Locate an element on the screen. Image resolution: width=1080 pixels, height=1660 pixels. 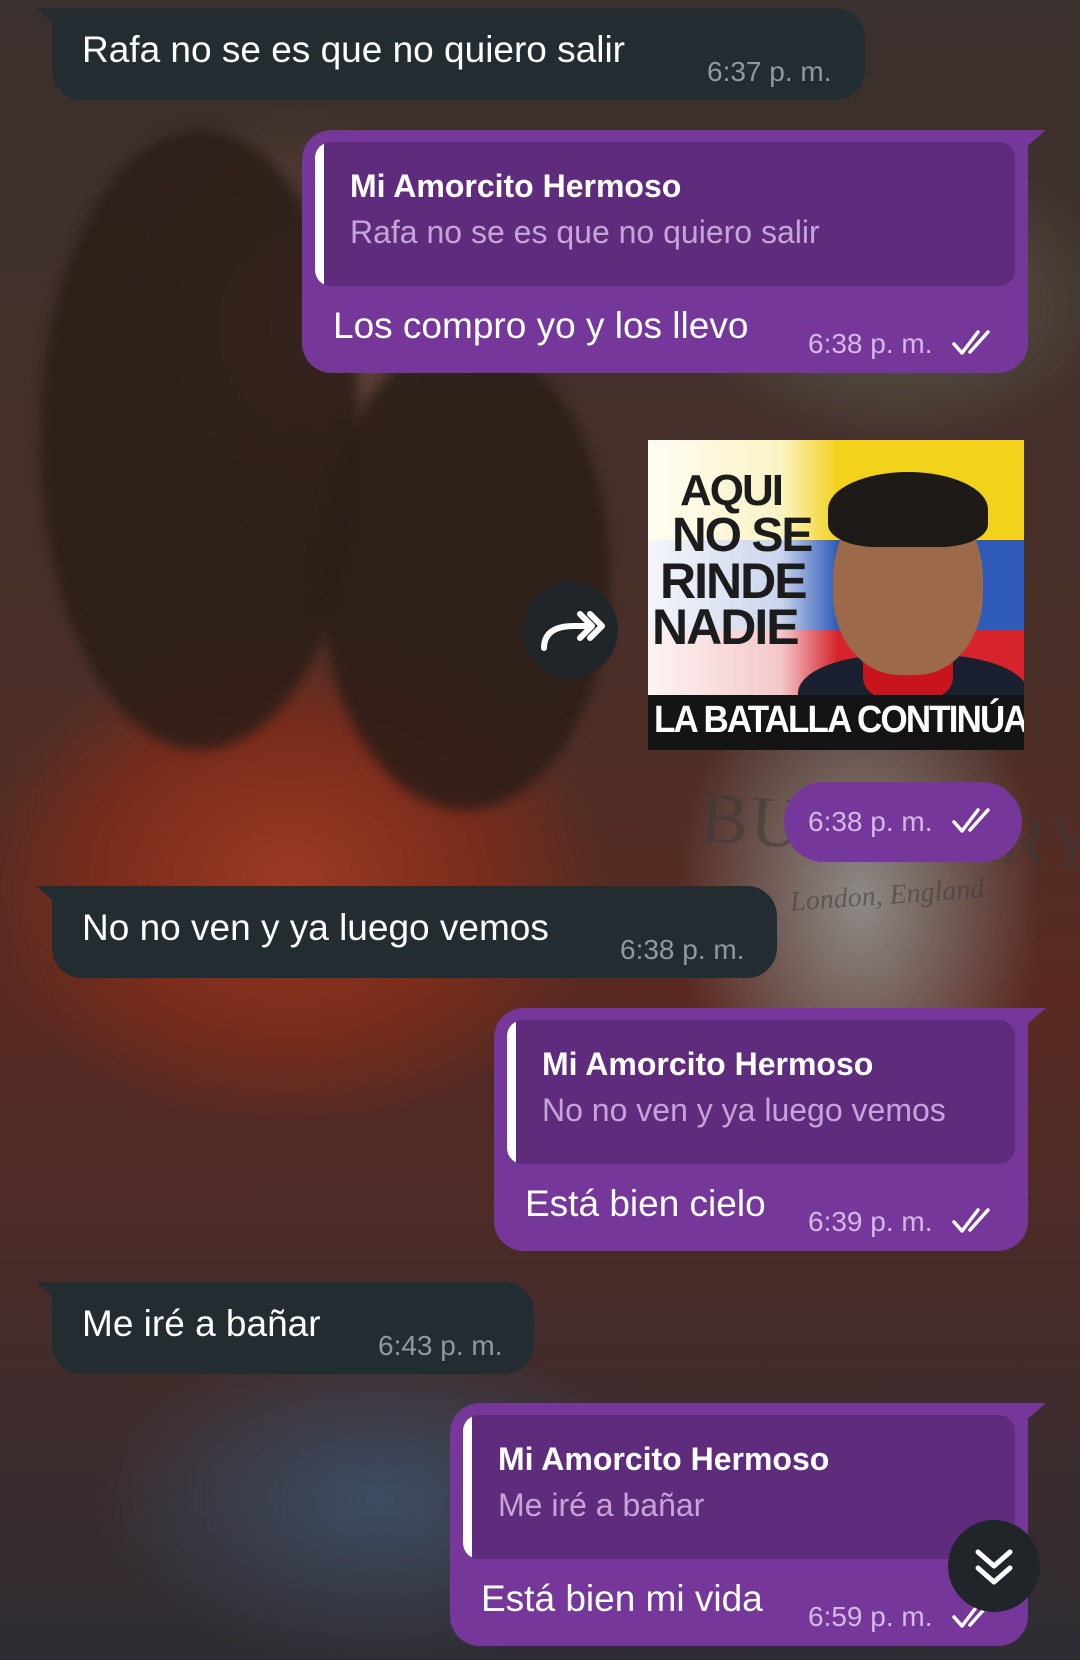
message-text: Me iré a bañar is located at coordinates (201, 1323).